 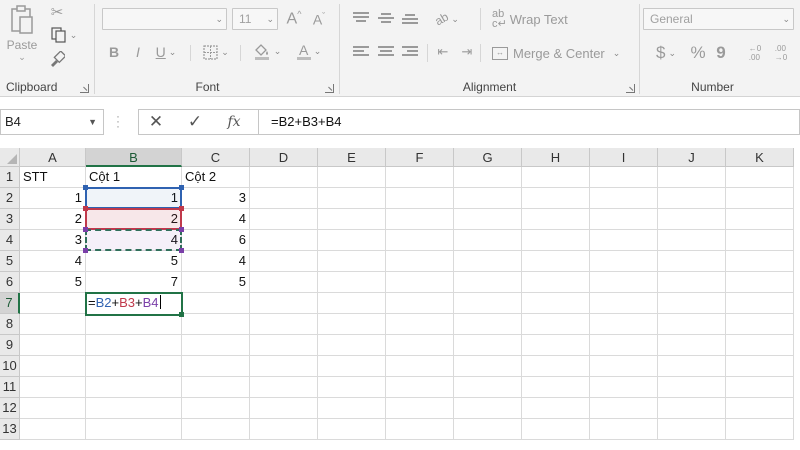 I want to click on insert-function-button: fx, so click(x=234, y=122).